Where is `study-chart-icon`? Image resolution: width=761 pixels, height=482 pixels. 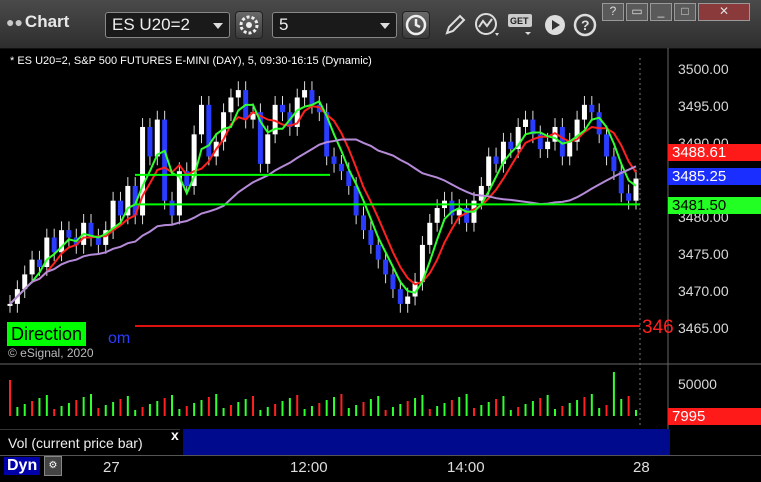
study-chart-icon is located at coordinates (487, 24).